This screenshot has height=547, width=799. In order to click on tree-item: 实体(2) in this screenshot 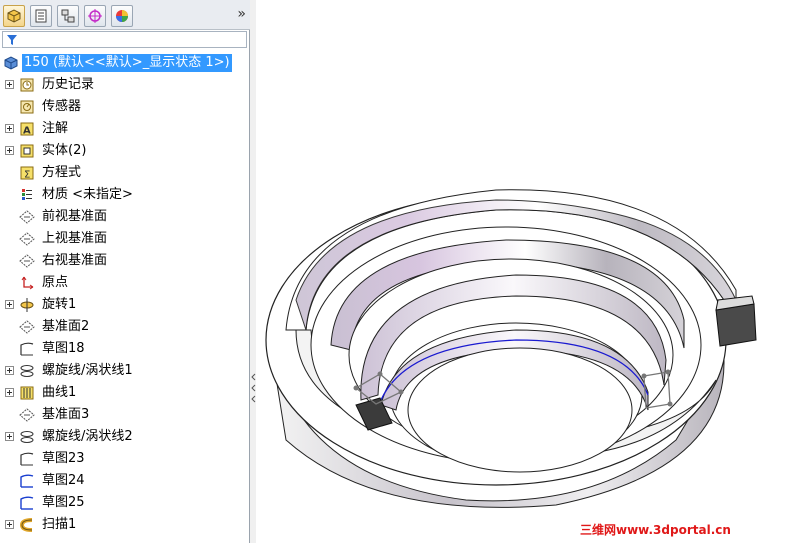, I will do `click(124, 151)`.